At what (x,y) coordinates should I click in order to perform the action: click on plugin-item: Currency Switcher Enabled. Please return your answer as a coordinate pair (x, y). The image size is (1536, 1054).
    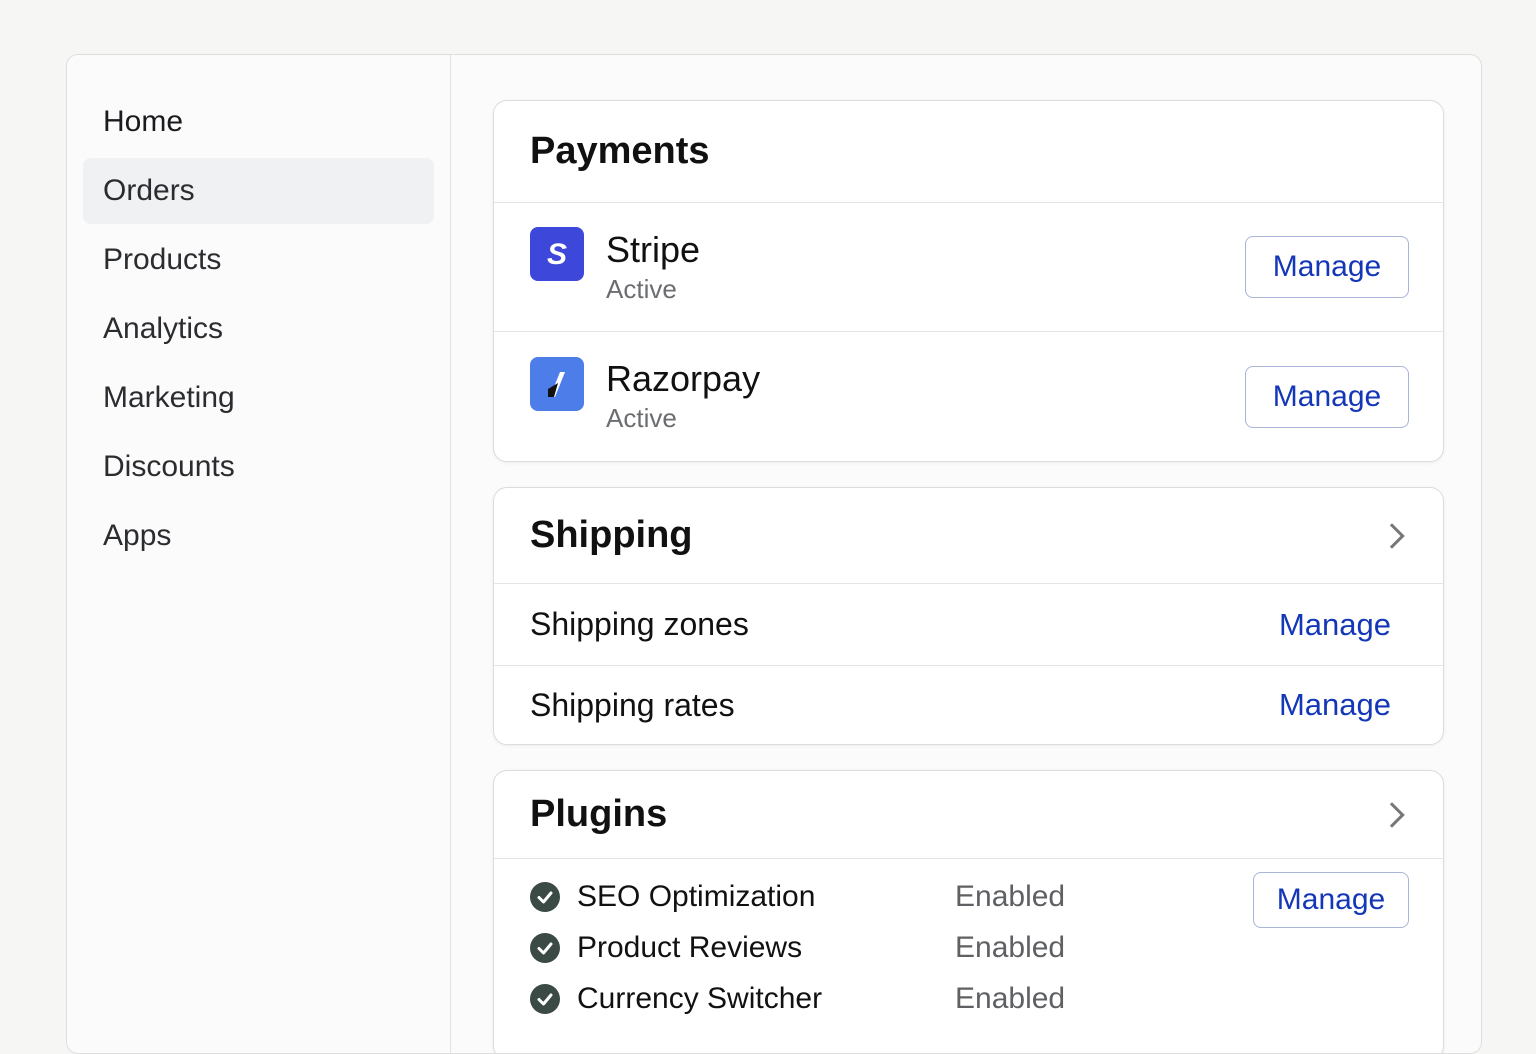
    Looking at the image, I should click on (986, 998).